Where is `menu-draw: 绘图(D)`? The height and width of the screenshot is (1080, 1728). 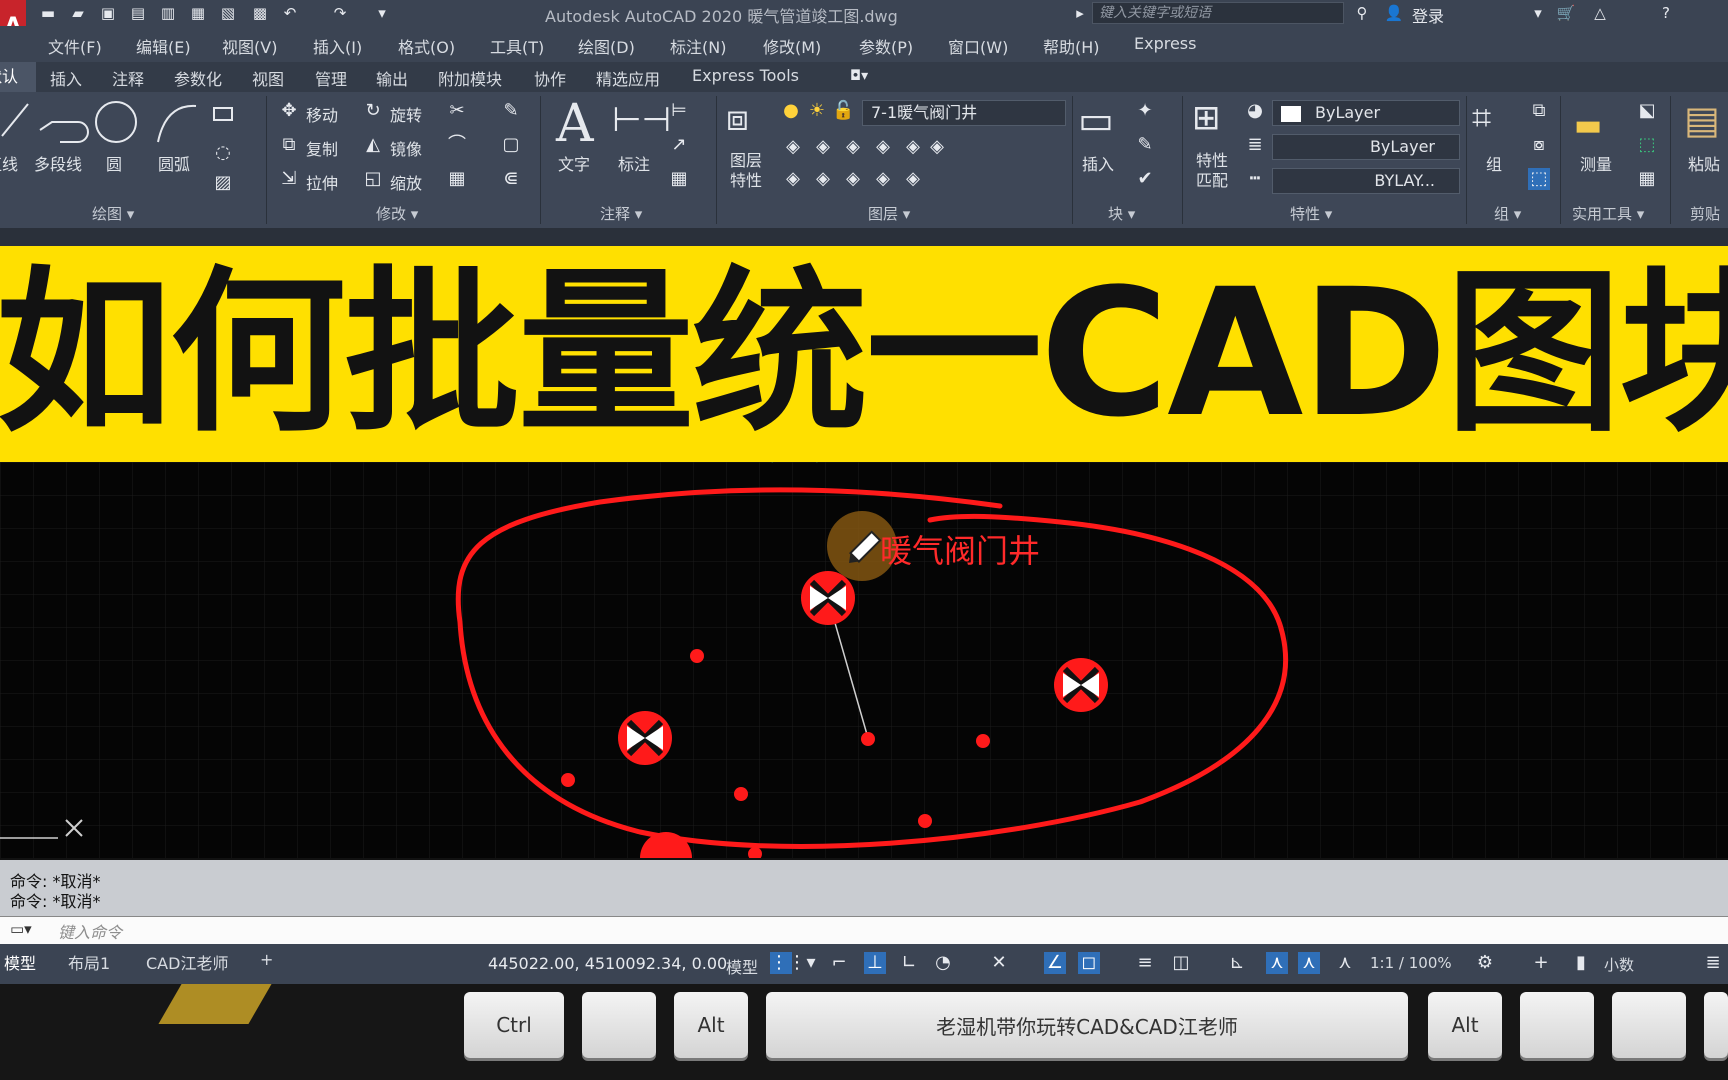 menu-draw: 绘图(D) is located at coordinates (606, 46).